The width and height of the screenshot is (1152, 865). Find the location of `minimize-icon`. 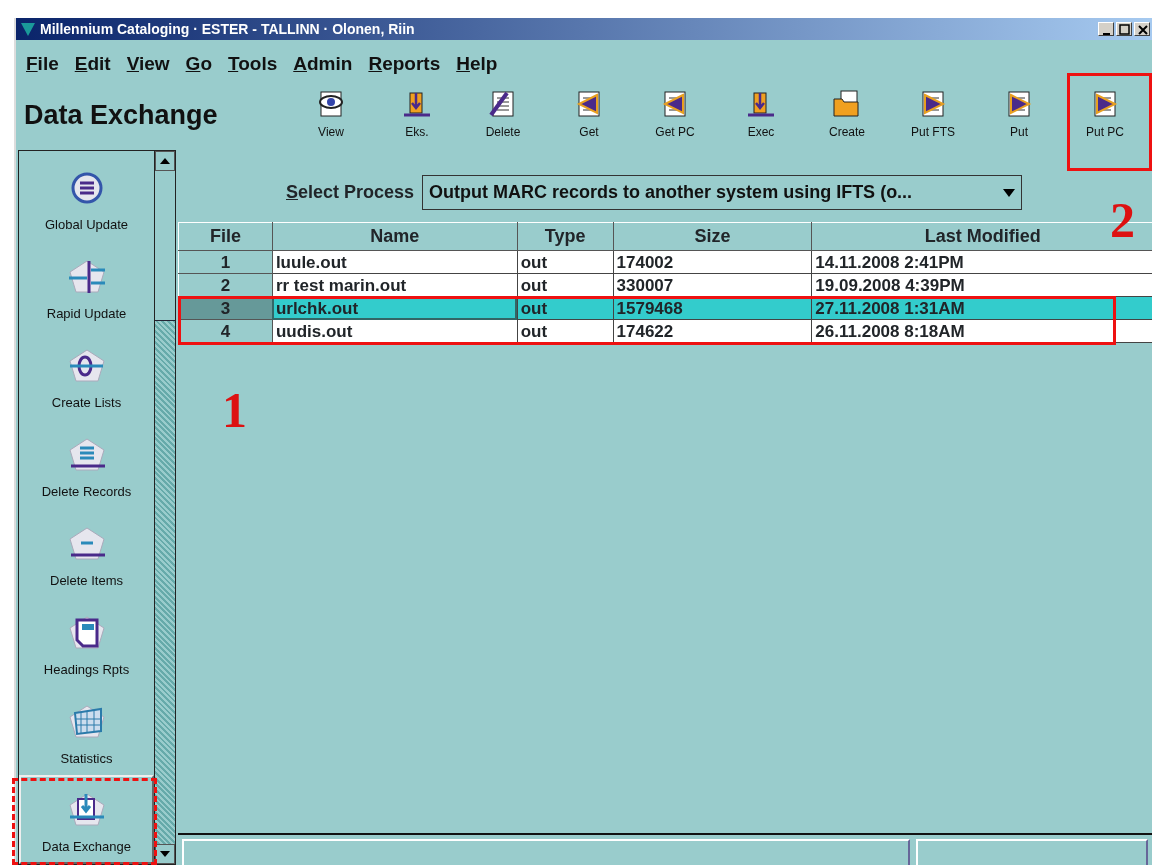

minimize-icon is located at coordinates (1106, 29).